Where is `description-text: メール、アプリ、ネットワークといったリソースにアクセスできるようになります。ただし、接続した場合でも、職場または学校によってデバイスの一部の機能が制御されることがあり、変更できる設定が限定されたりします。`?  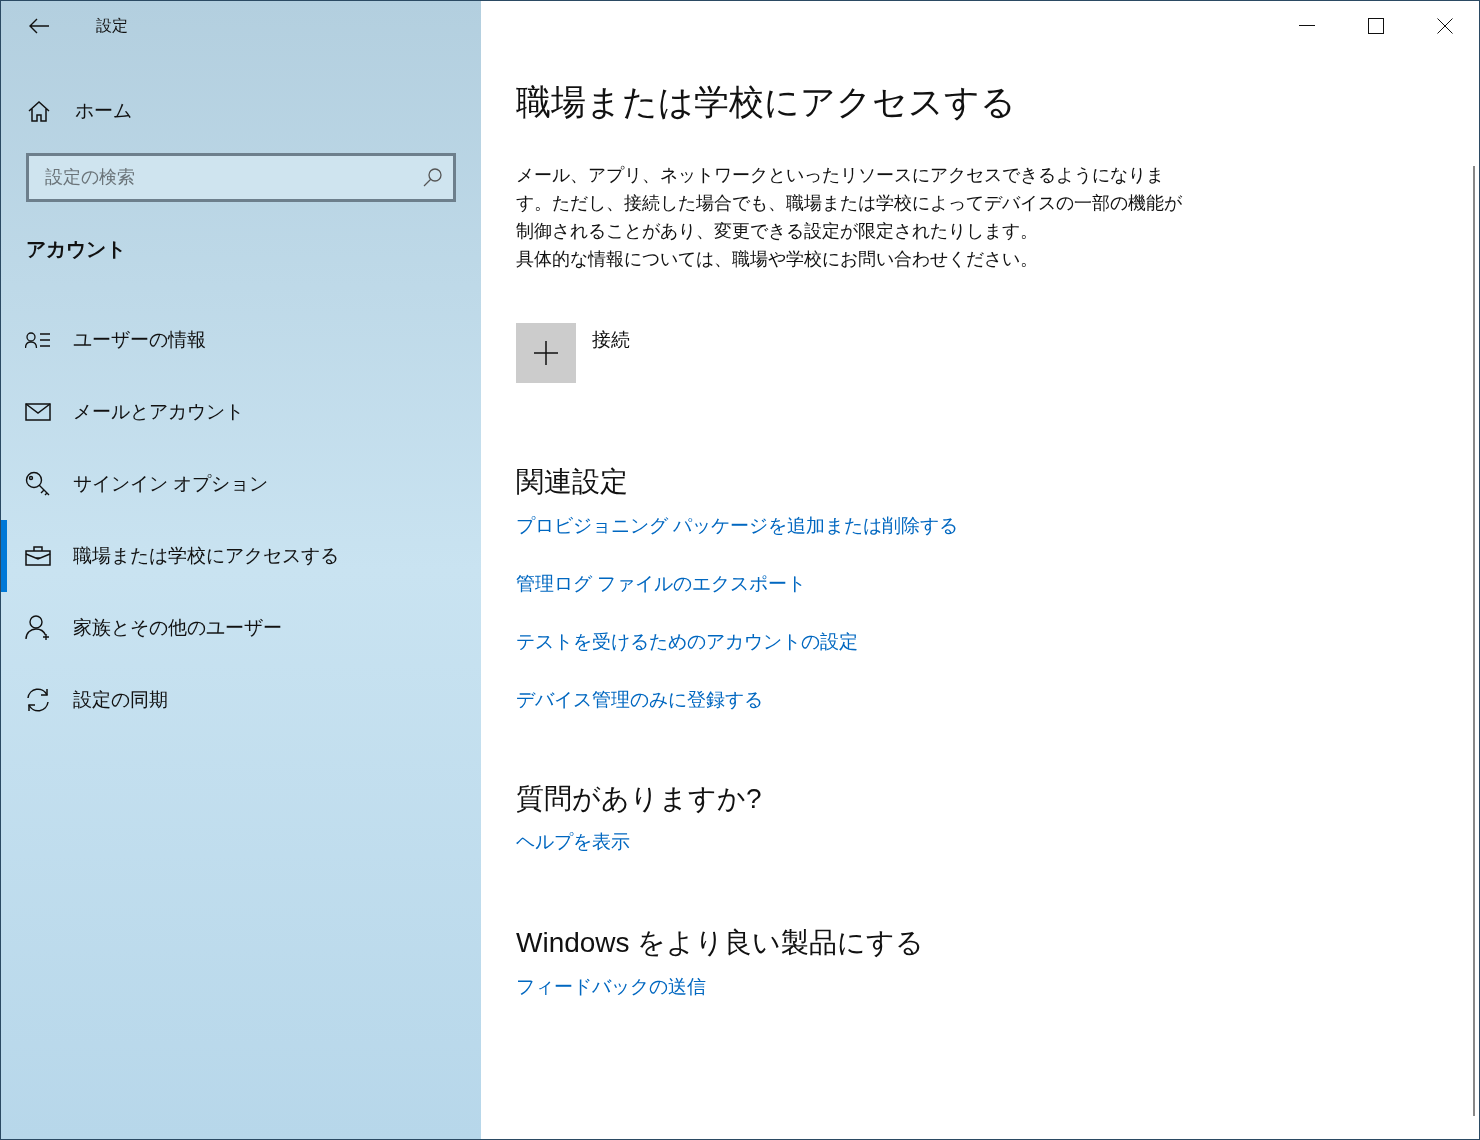 description-text: メール、アプリ、ネットワークといったリソースにアクセスできるようになります。ただし、接続した場合でも、職場または学校によってデバイスの一部の機能が制御されることがあり、変更できる設定が限定されたりします。 is located at coordinates (849, 203).